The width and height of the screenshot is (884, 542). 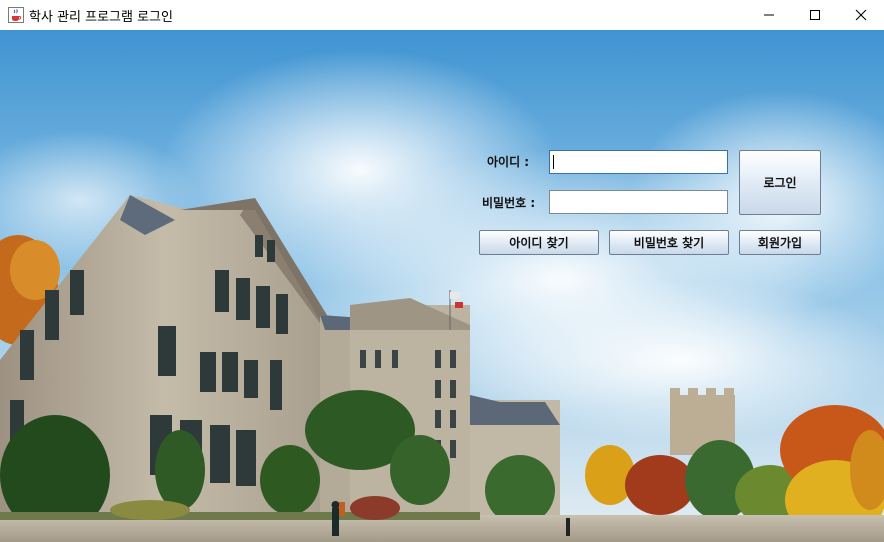 What do you see at coordinates (669, 242) in the screenshot?
I see `find-password-button: 비밀번호 찾기` at bounding box center [669, 242].